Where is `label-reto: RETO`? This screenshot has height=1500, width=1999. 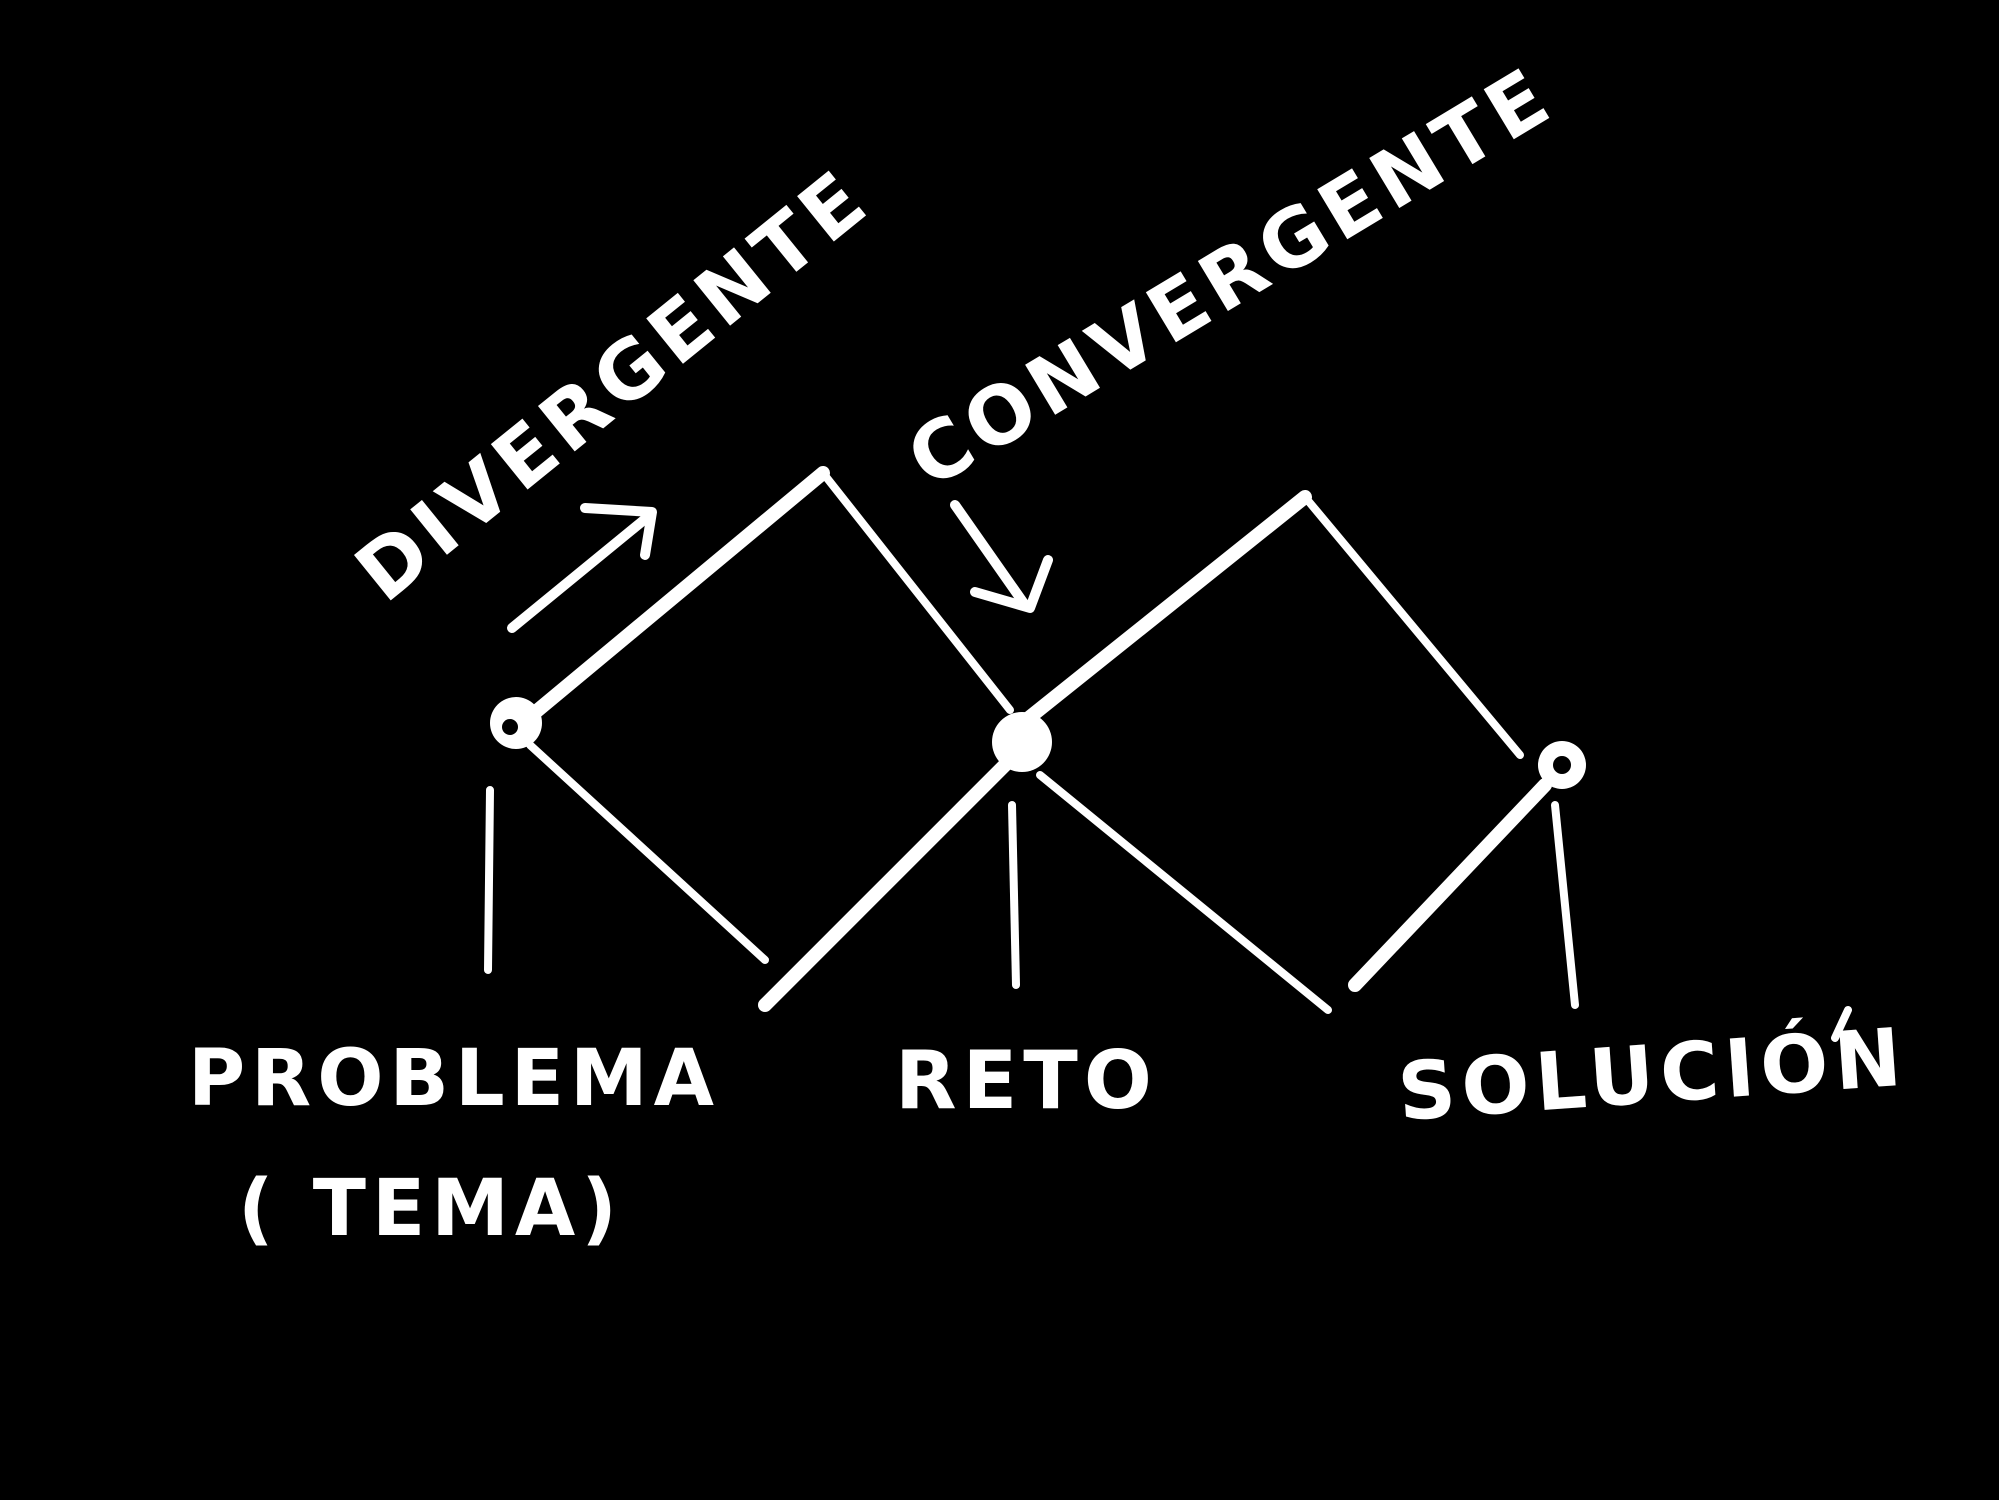
label-reto: RETO is located at coordinates (1026, 1080).